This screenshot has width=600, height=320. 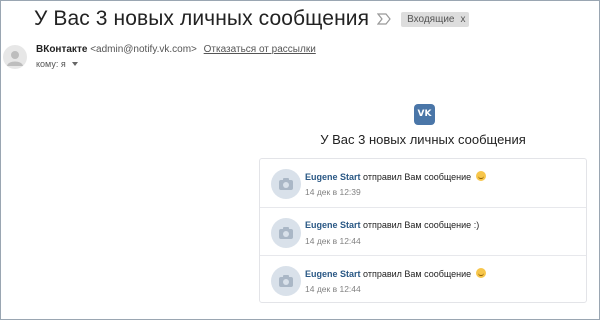 I want to click on sender-avatar, so click(x=15, y=57).